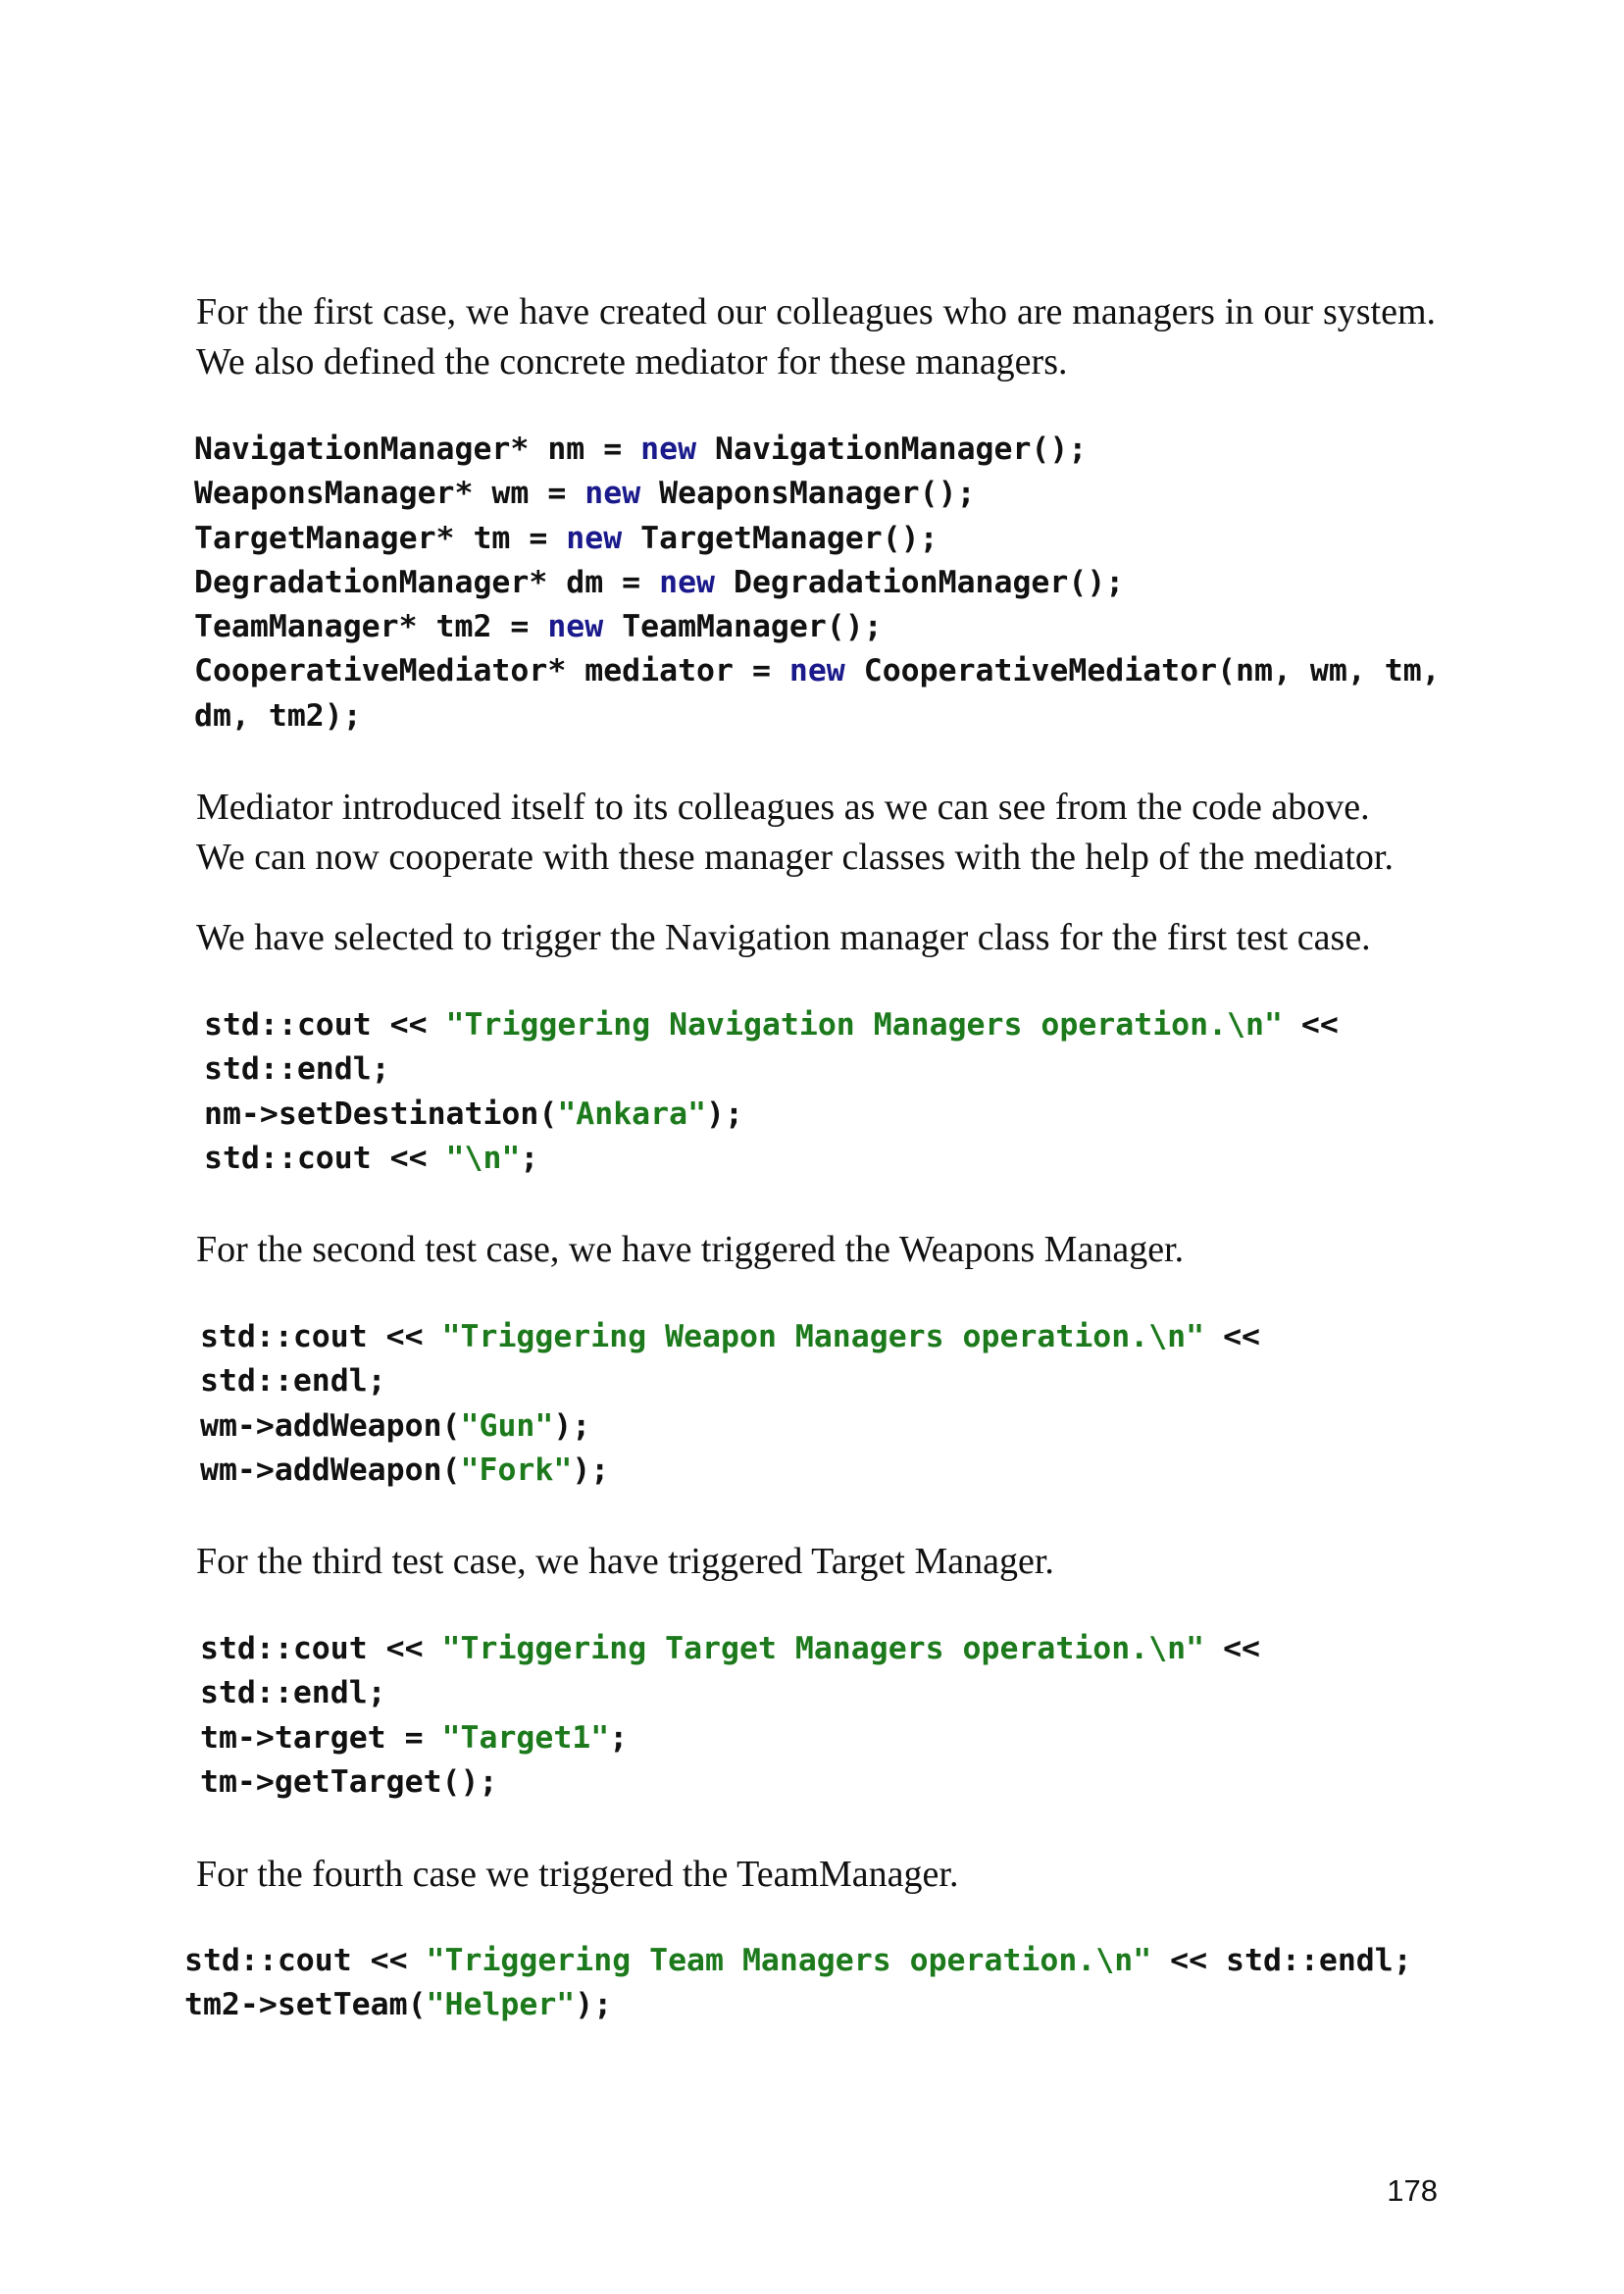 This screenshot has width=1624, height=2294. I want to click on string-literal: "Gun", so click(507, 1425).